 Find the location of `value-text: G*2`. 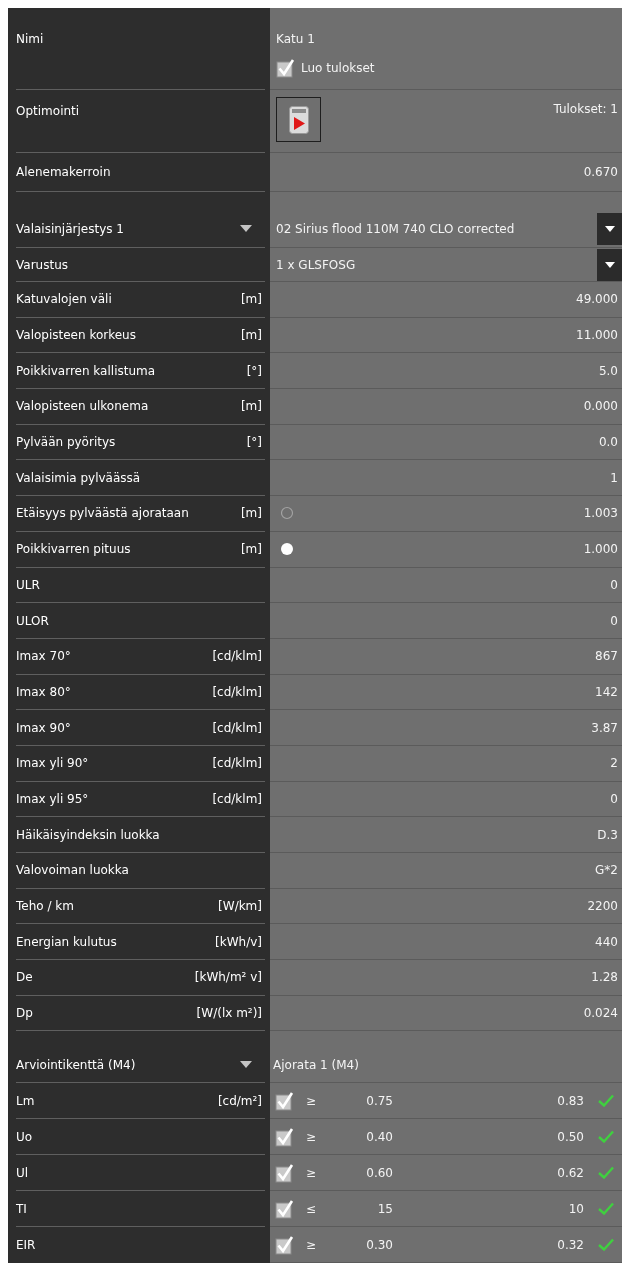

value-text: G*2 is located at coordinates (606, 870).